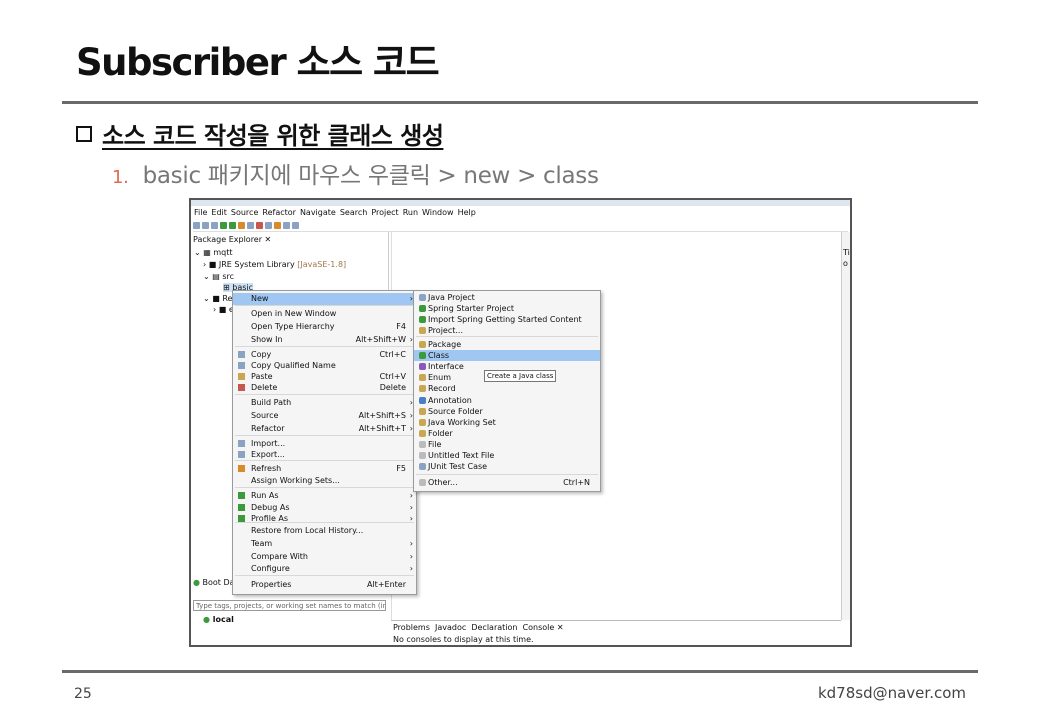  Describe the element at coordinates (241, 387) in the screenshot. I see `delete-icon` at that location.